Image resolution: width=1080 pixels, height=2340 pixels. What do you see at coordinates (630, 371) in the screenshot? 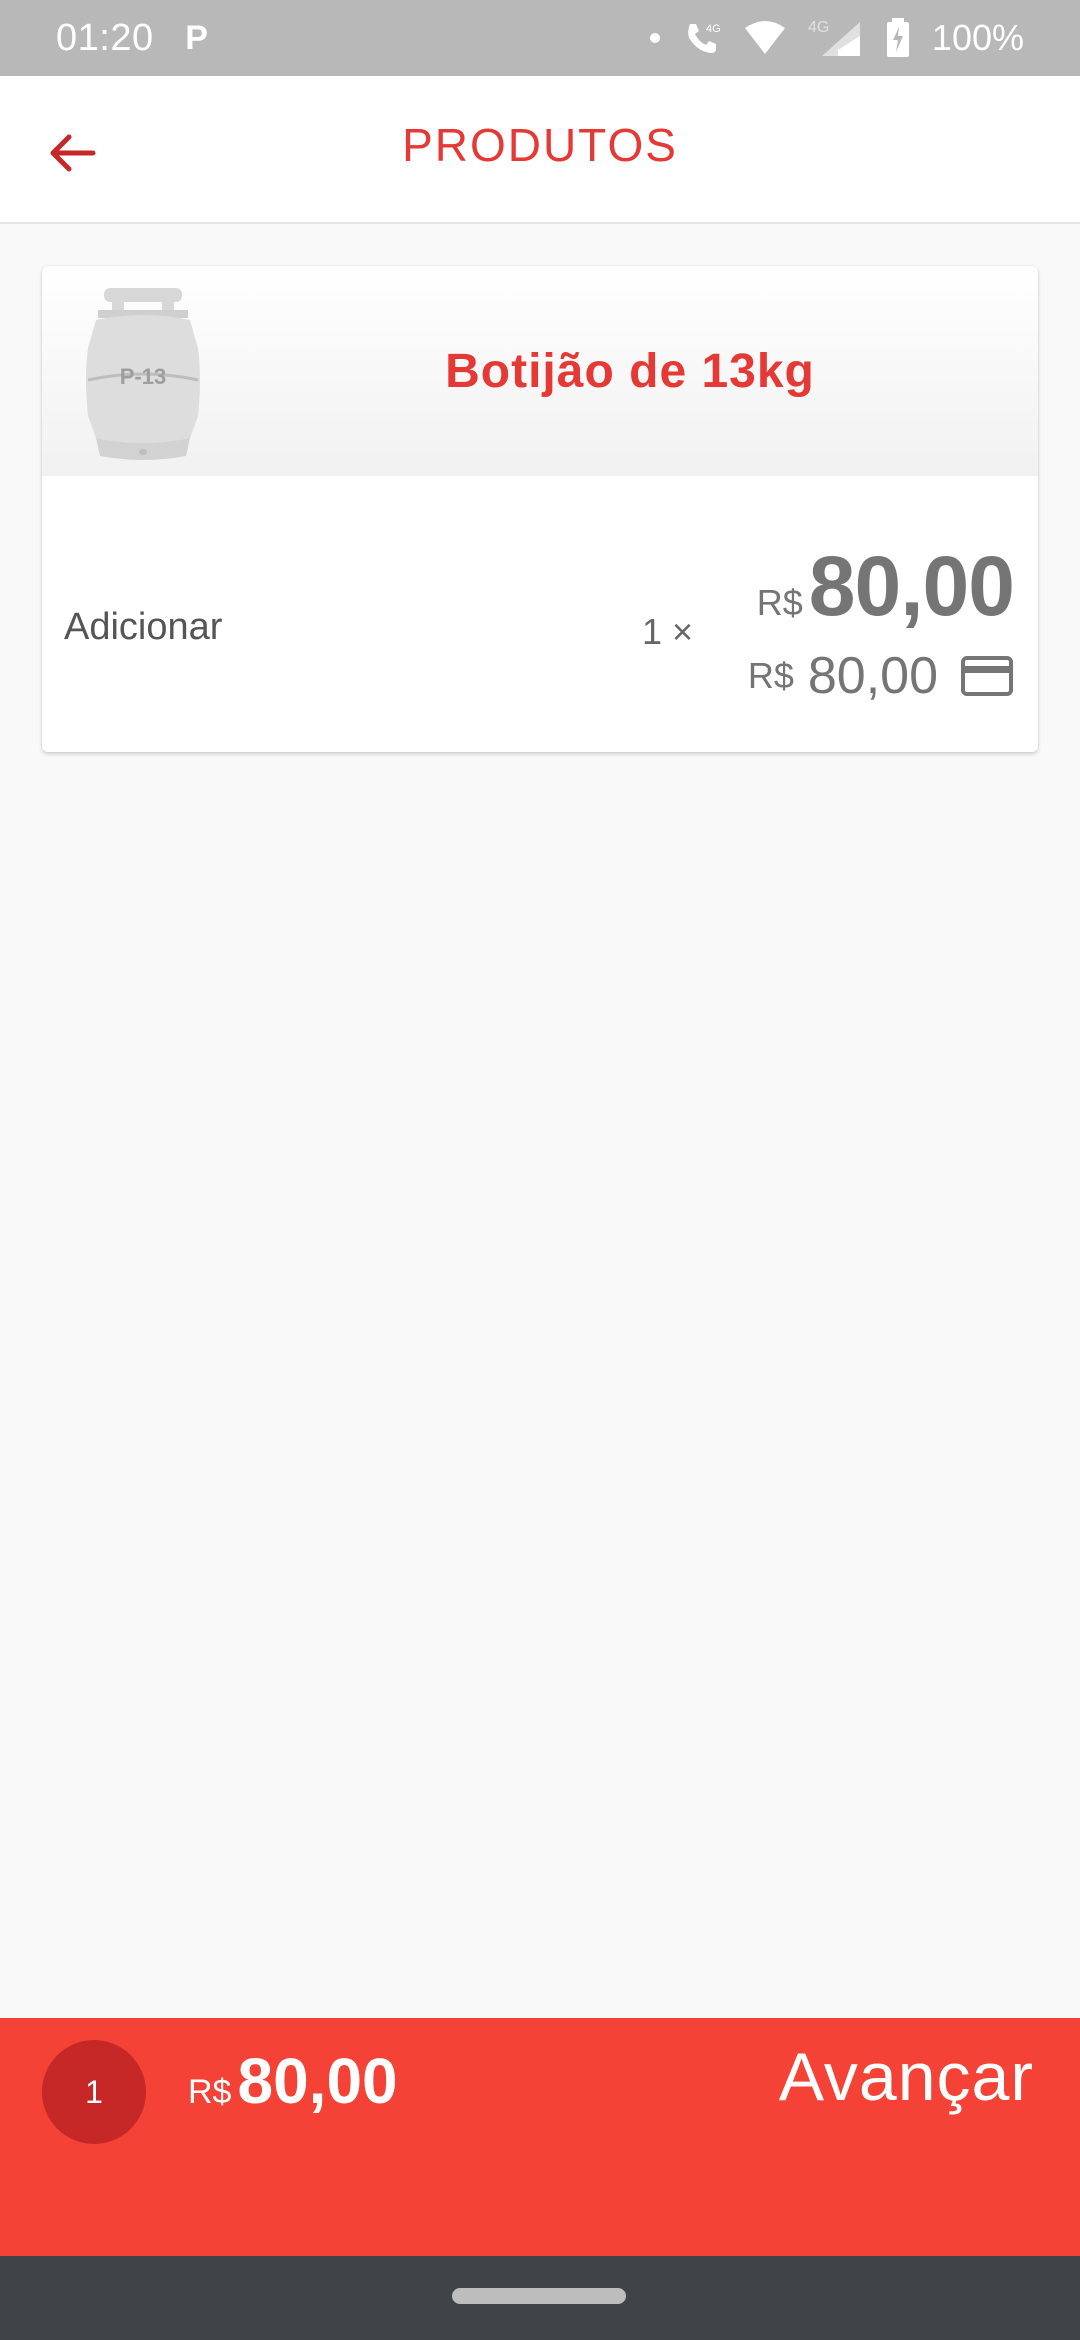
I see `product-name: Botijão de 13kg` at bounding box center [630, 371].